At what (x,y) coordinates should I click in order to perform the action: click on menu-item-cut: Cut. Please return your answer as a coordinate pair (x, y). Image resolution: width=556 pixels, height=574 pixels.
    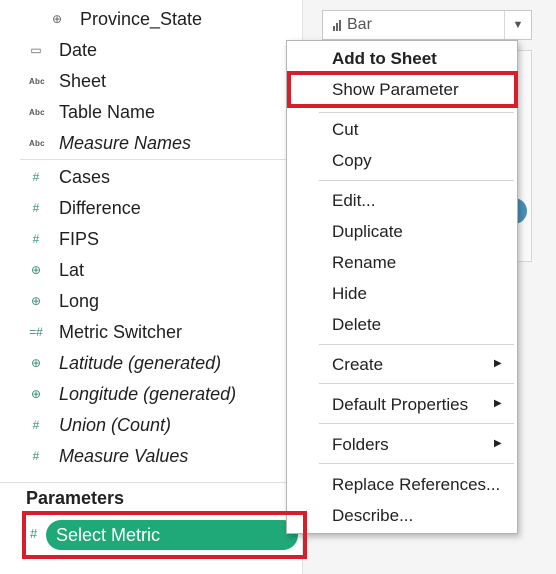
    Looking at the image, I should click on (345, 130).